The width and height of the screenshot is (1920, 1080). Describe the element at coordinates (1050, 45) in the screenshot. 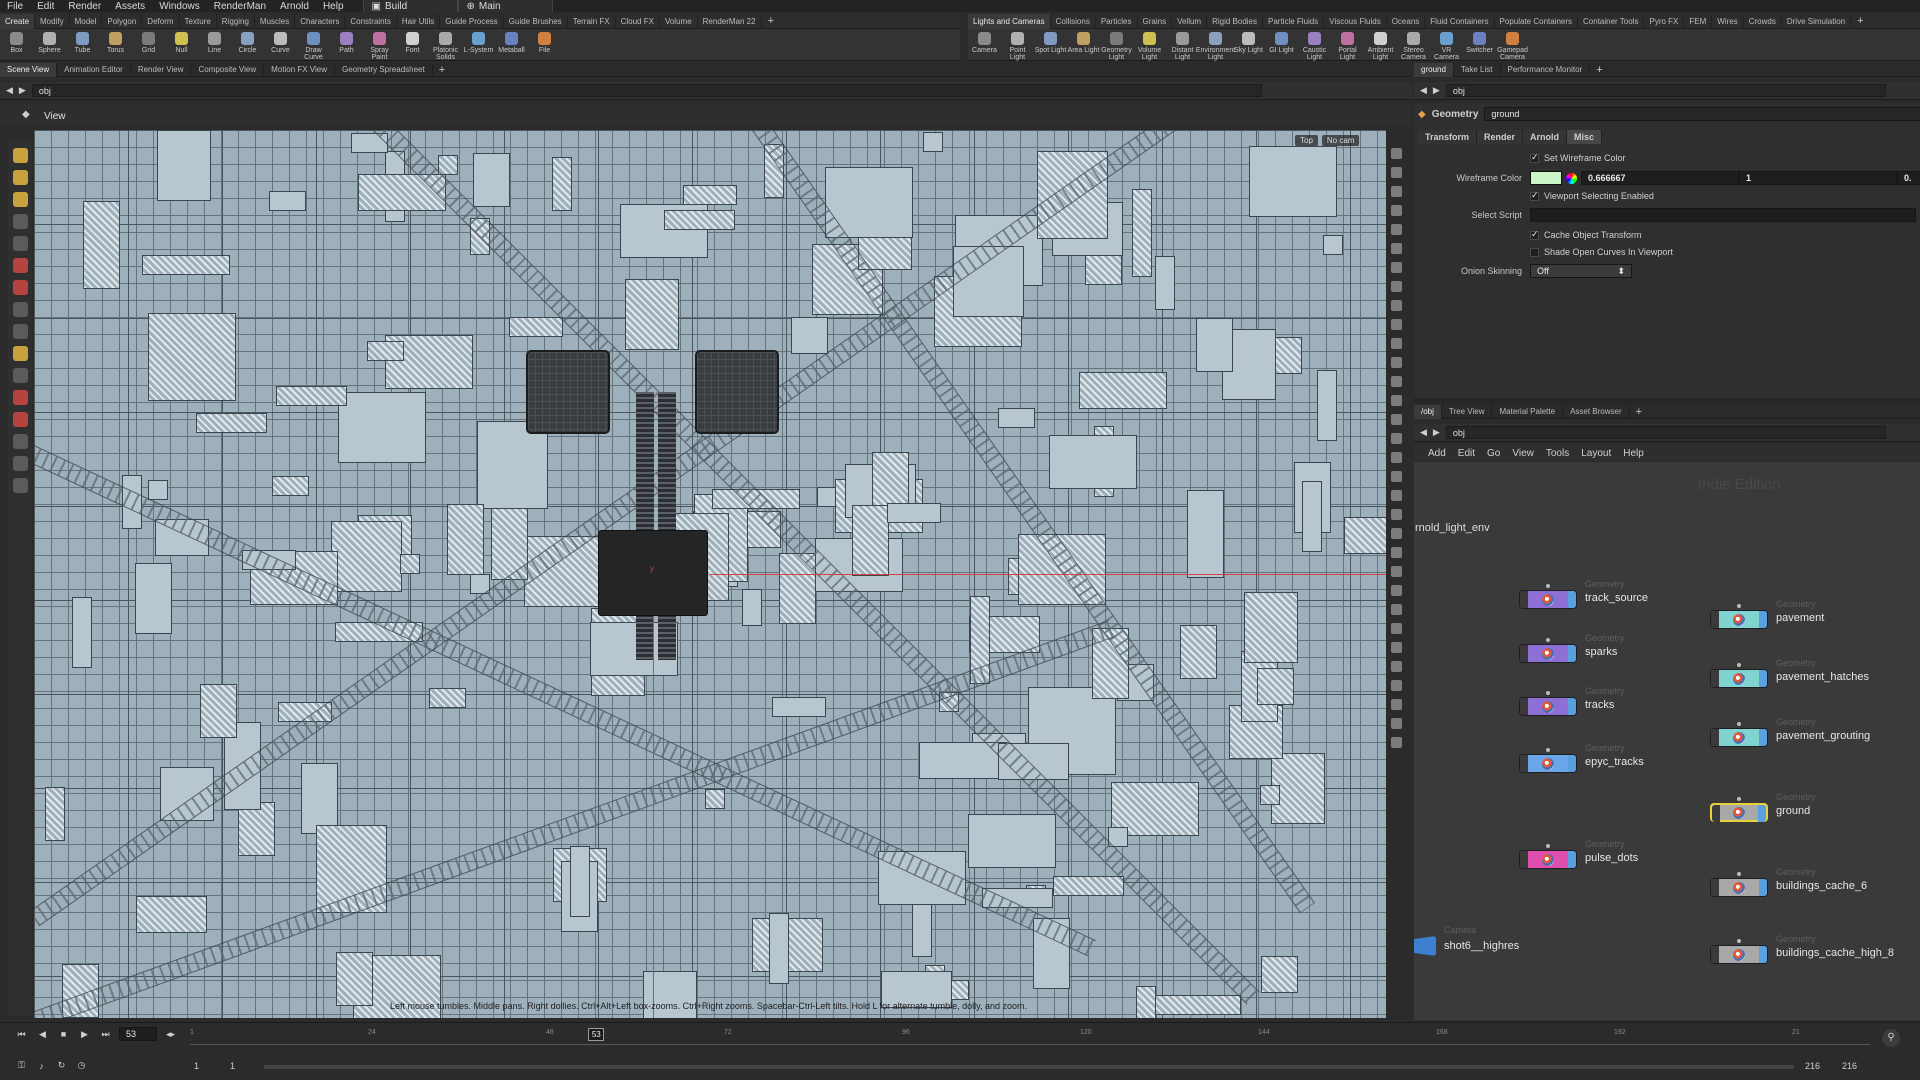

I see `tool-spot-light: Spot Light` at that location.